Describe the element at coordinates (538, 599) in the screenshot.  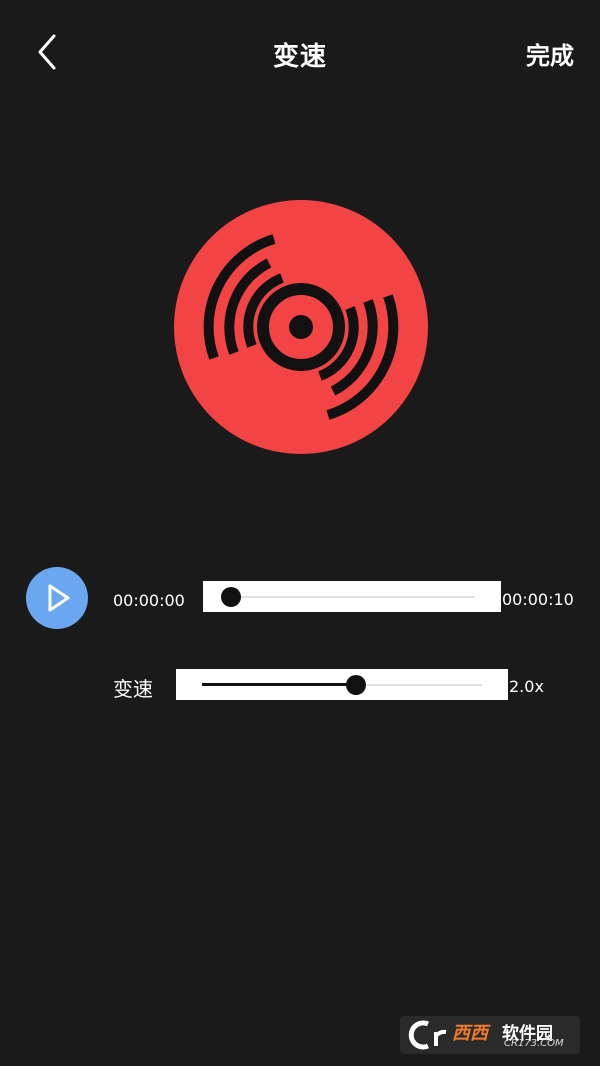
I see `total-time: 00:00:10` at that location.